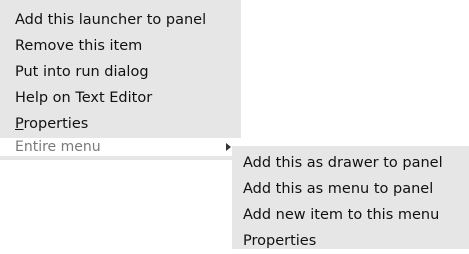  I want to click on menu-item-label: Put into run dialog, so click(82, 72).